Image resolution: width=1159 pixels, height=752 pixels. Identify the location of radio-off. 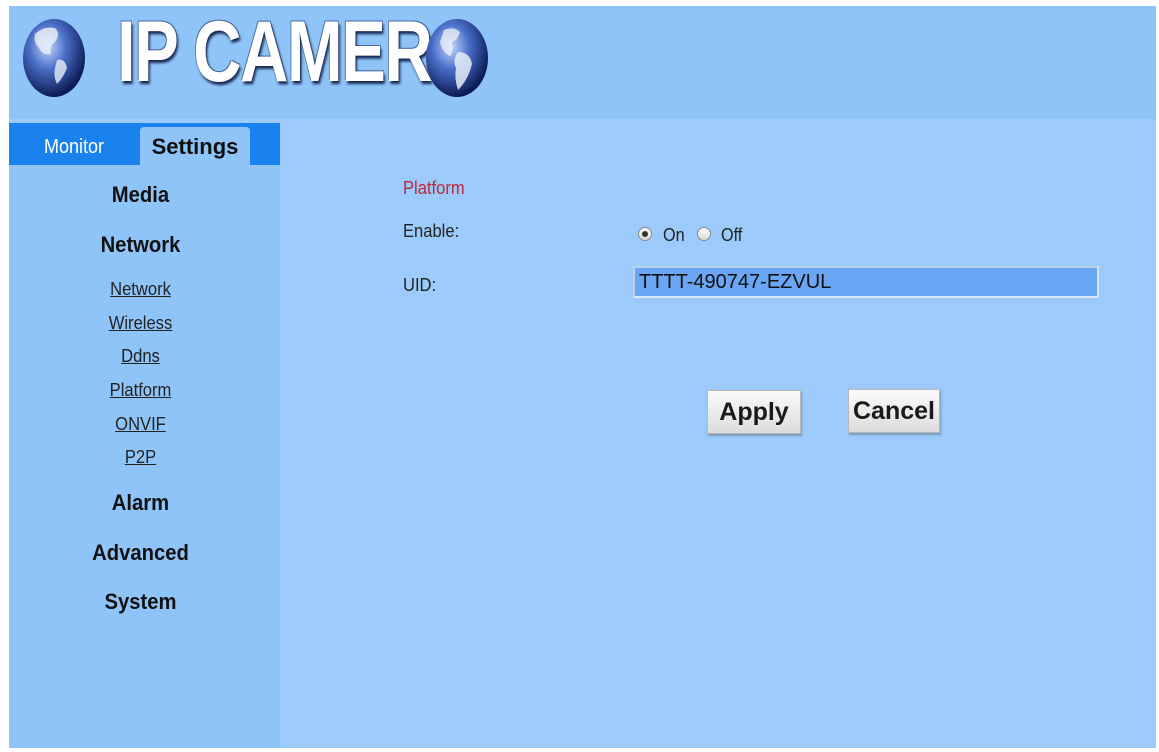
(704, 234).